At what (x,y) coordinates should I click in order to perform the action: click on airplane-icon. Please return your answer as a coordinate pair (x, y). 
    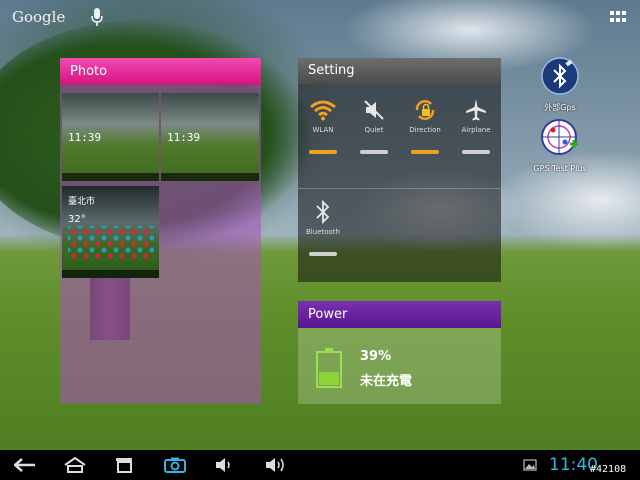
    Looking at the image, I should click on (476, 110).